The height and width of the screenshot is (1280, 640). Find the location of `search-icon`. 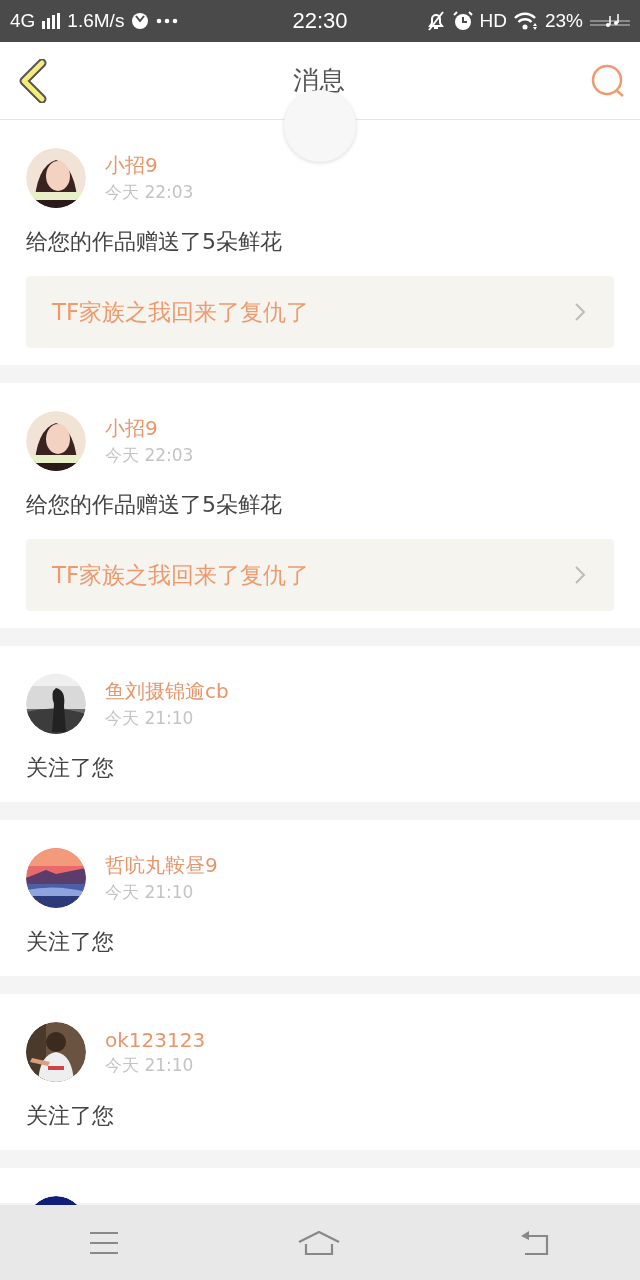

search-icon is located at coordinates (608, 80).